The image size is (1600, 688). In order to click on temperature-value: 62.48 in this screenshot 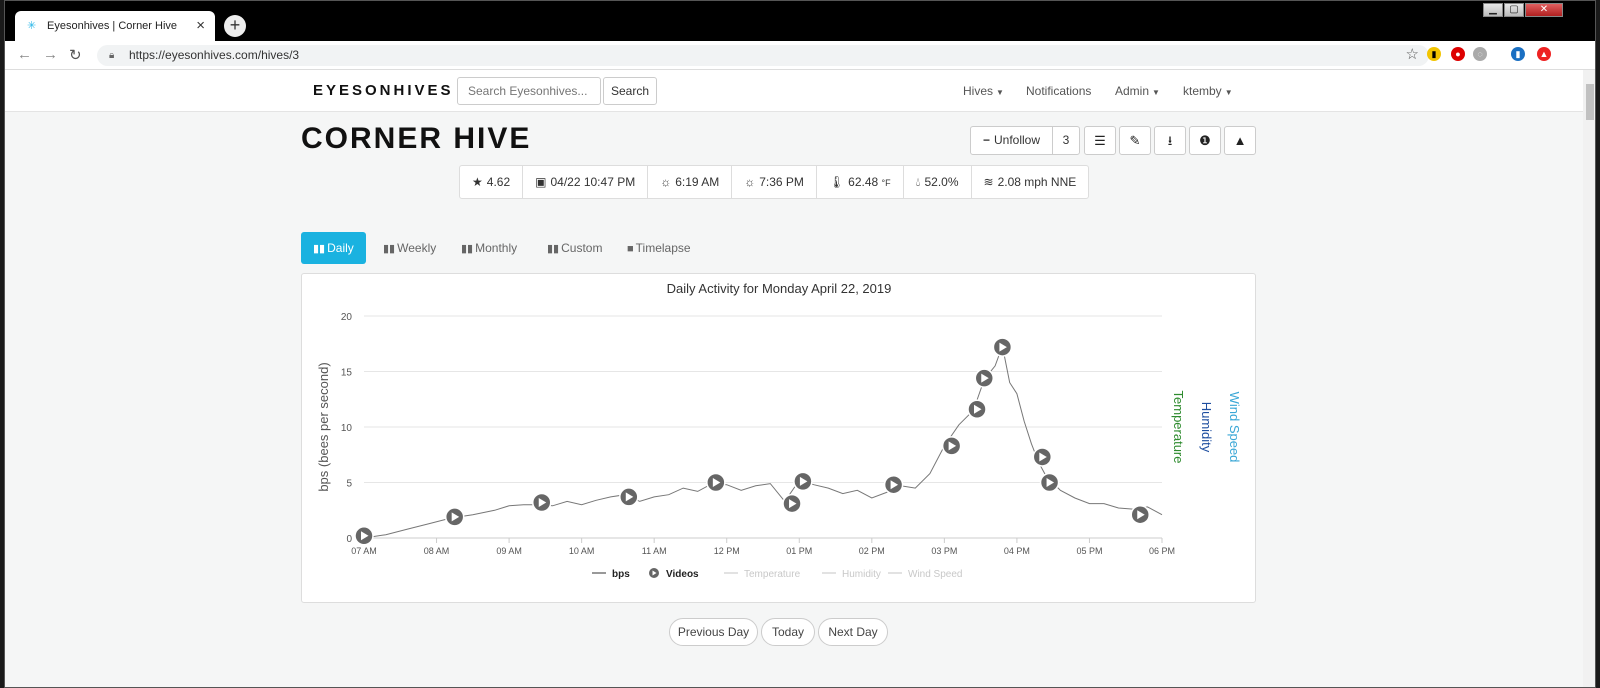, I will do `click(863, 182)`.